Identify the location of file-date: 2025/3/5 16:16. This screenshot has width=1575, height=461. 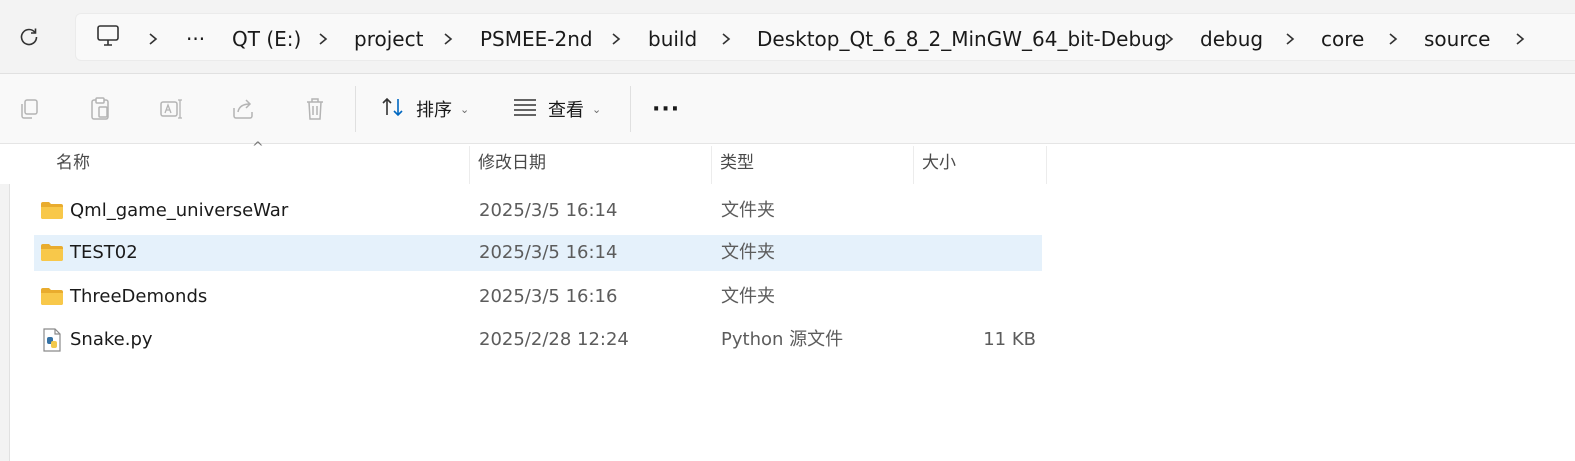
(548, 296).